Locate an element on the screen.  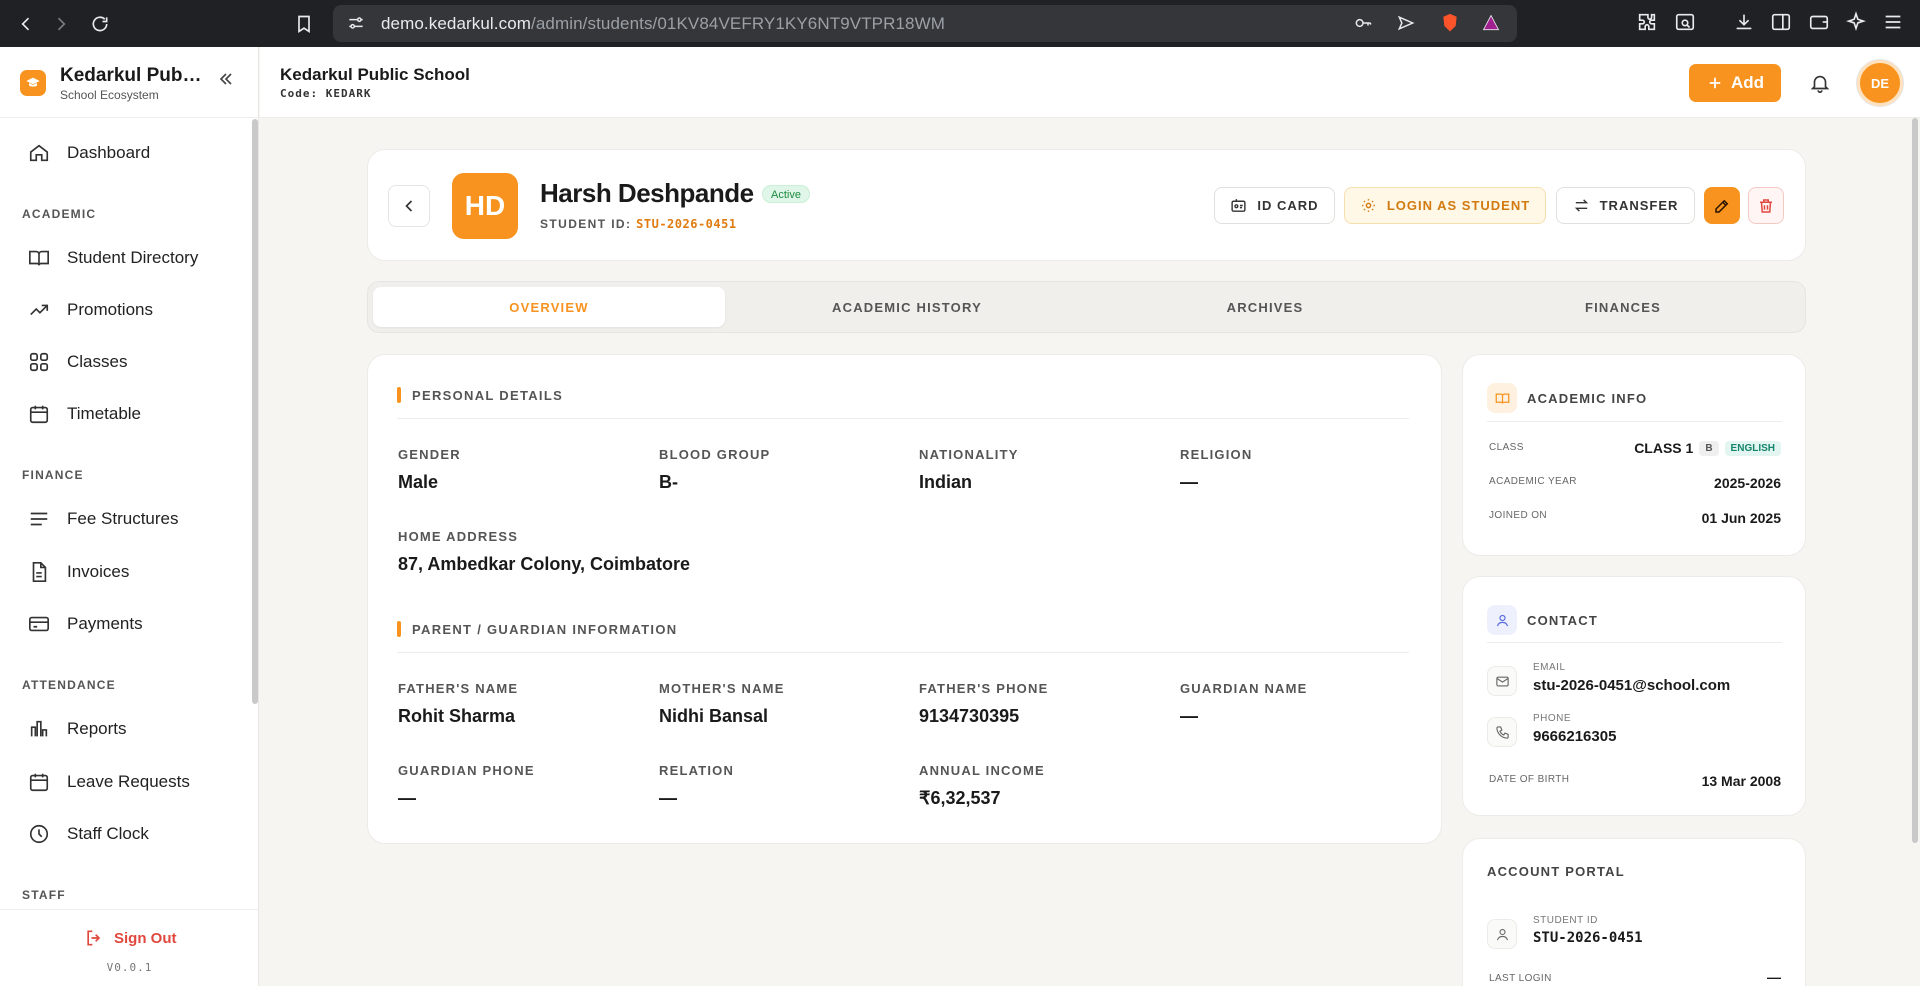
page-scrollbar is located at coordinates (1915, 480).